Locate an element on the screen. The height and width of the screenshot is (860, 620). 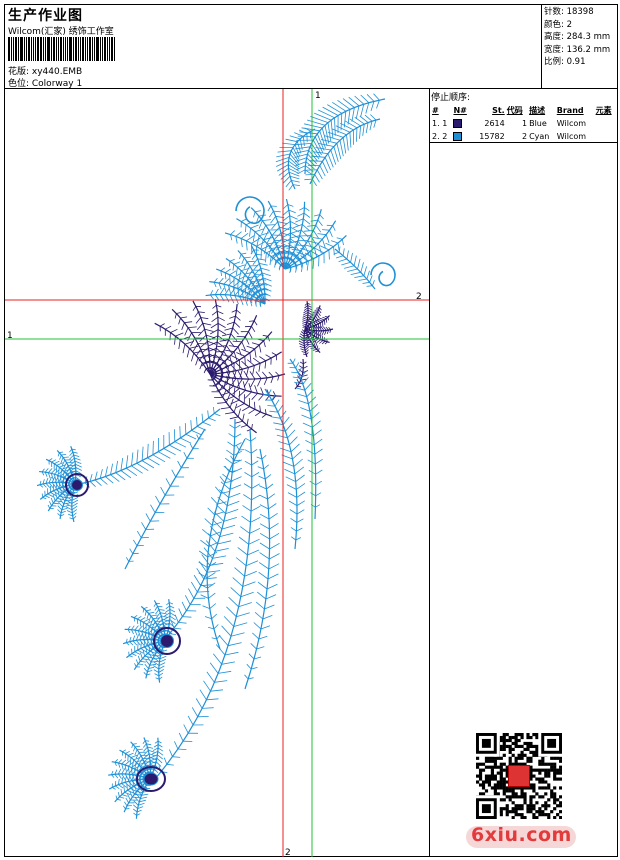
design-height: 高度: 284.3 mm is located at coordinates (577, 37).